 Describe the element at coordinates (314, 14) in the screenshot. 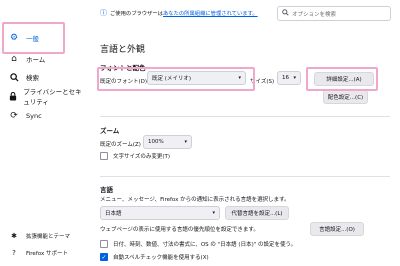

I see `search-placeholder: オプションを検索` at that location.